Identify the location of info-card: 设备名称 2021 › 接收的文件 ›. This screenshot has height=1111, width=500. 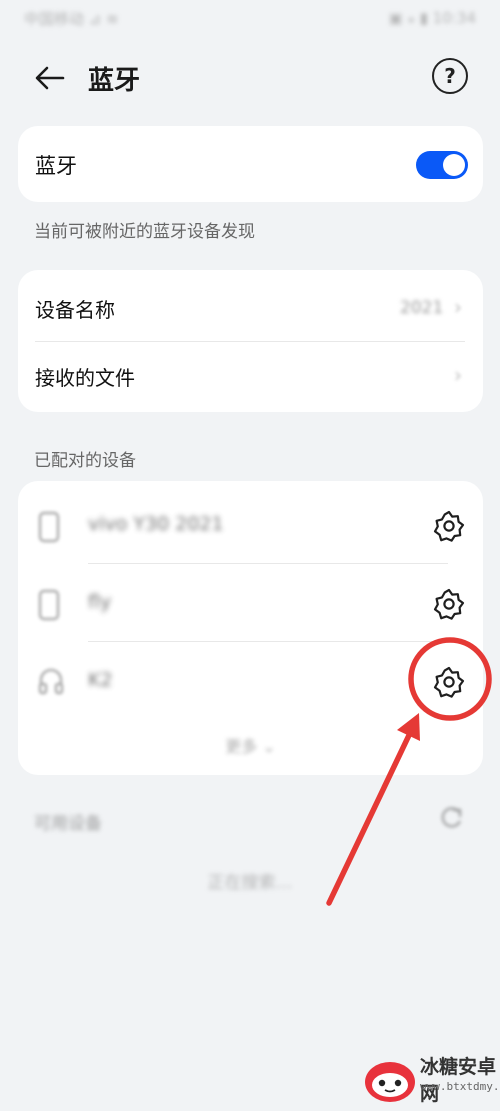
(250, 341).